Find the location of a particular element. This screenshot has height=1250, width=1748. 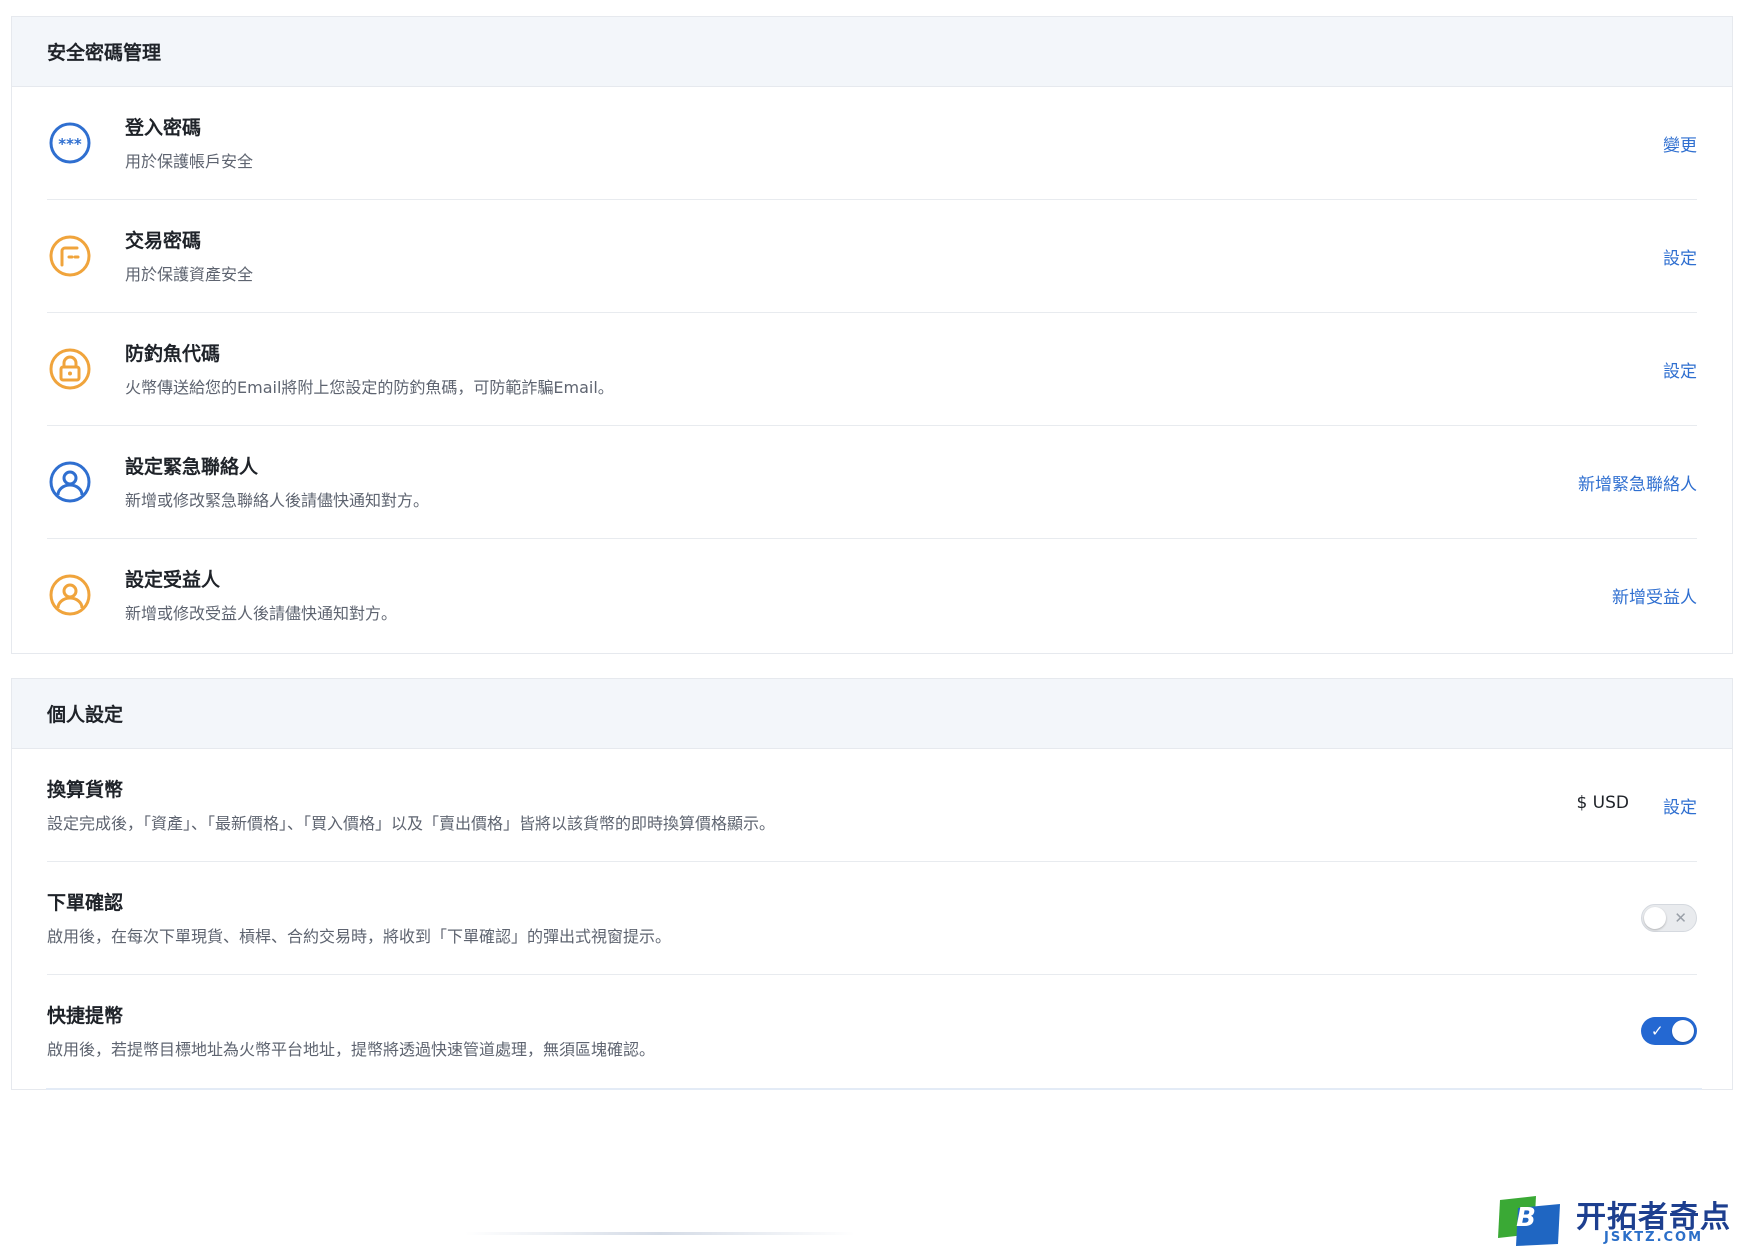

currency-title: 換算貨幣 is located at coordinates (85, 790).